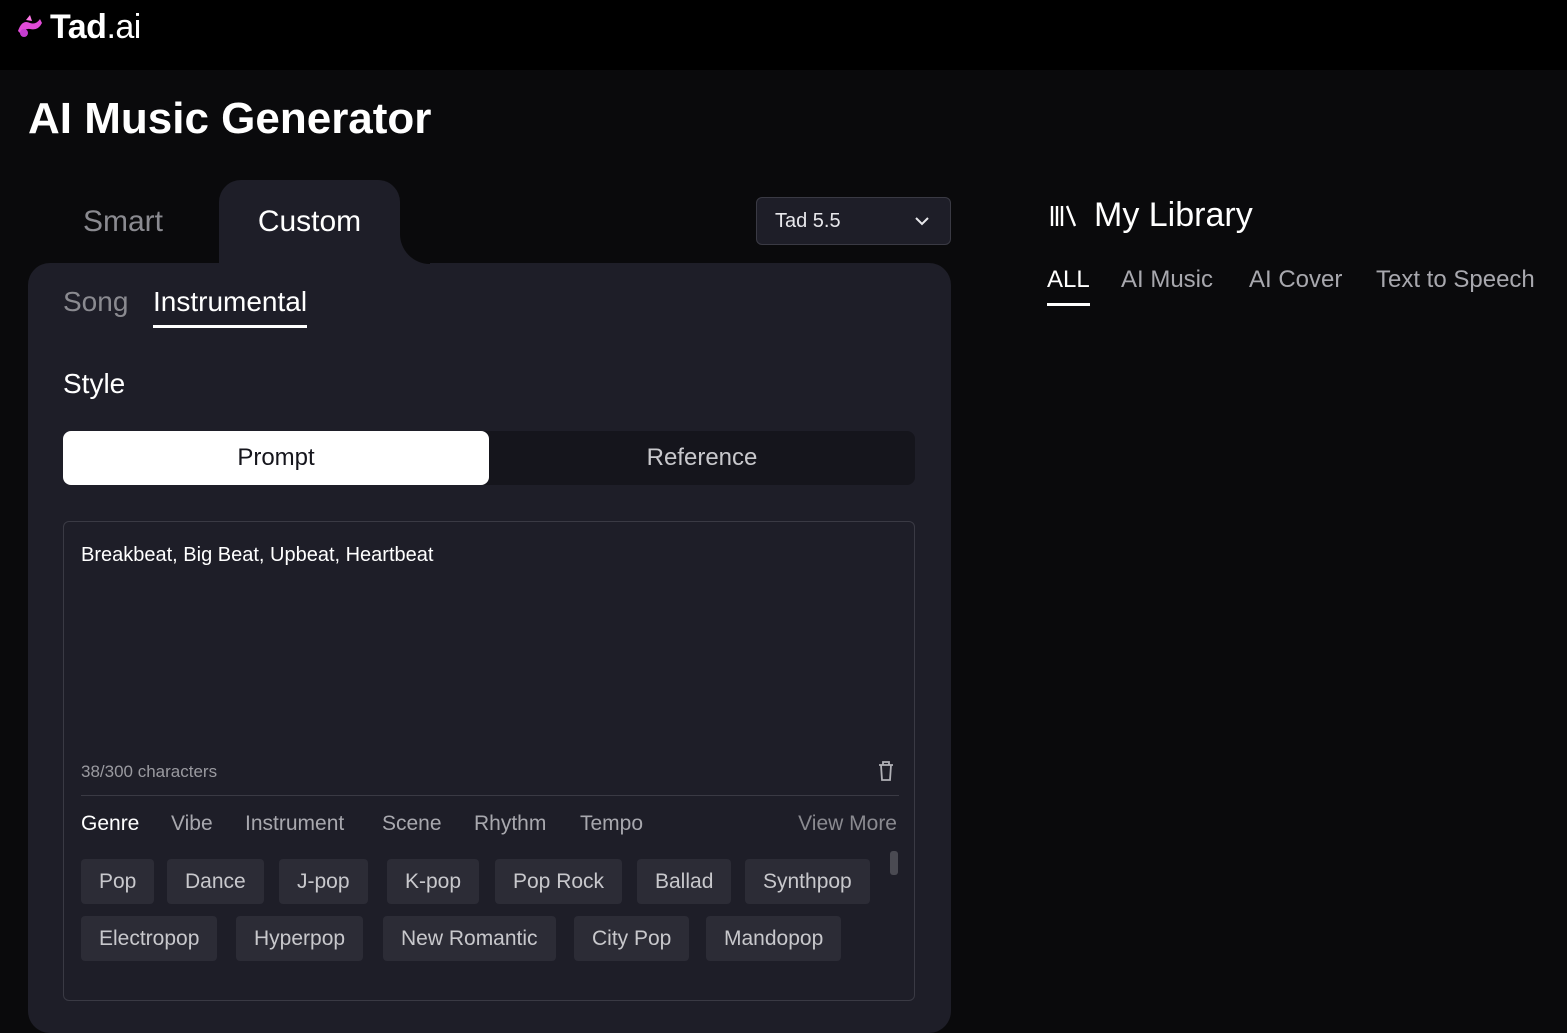 The width and height of the screenshot is (1567, 1033). Describe the element at coordinates (412, 824) in the screenshot. I see `category-tab-scene: Scene` at that location.